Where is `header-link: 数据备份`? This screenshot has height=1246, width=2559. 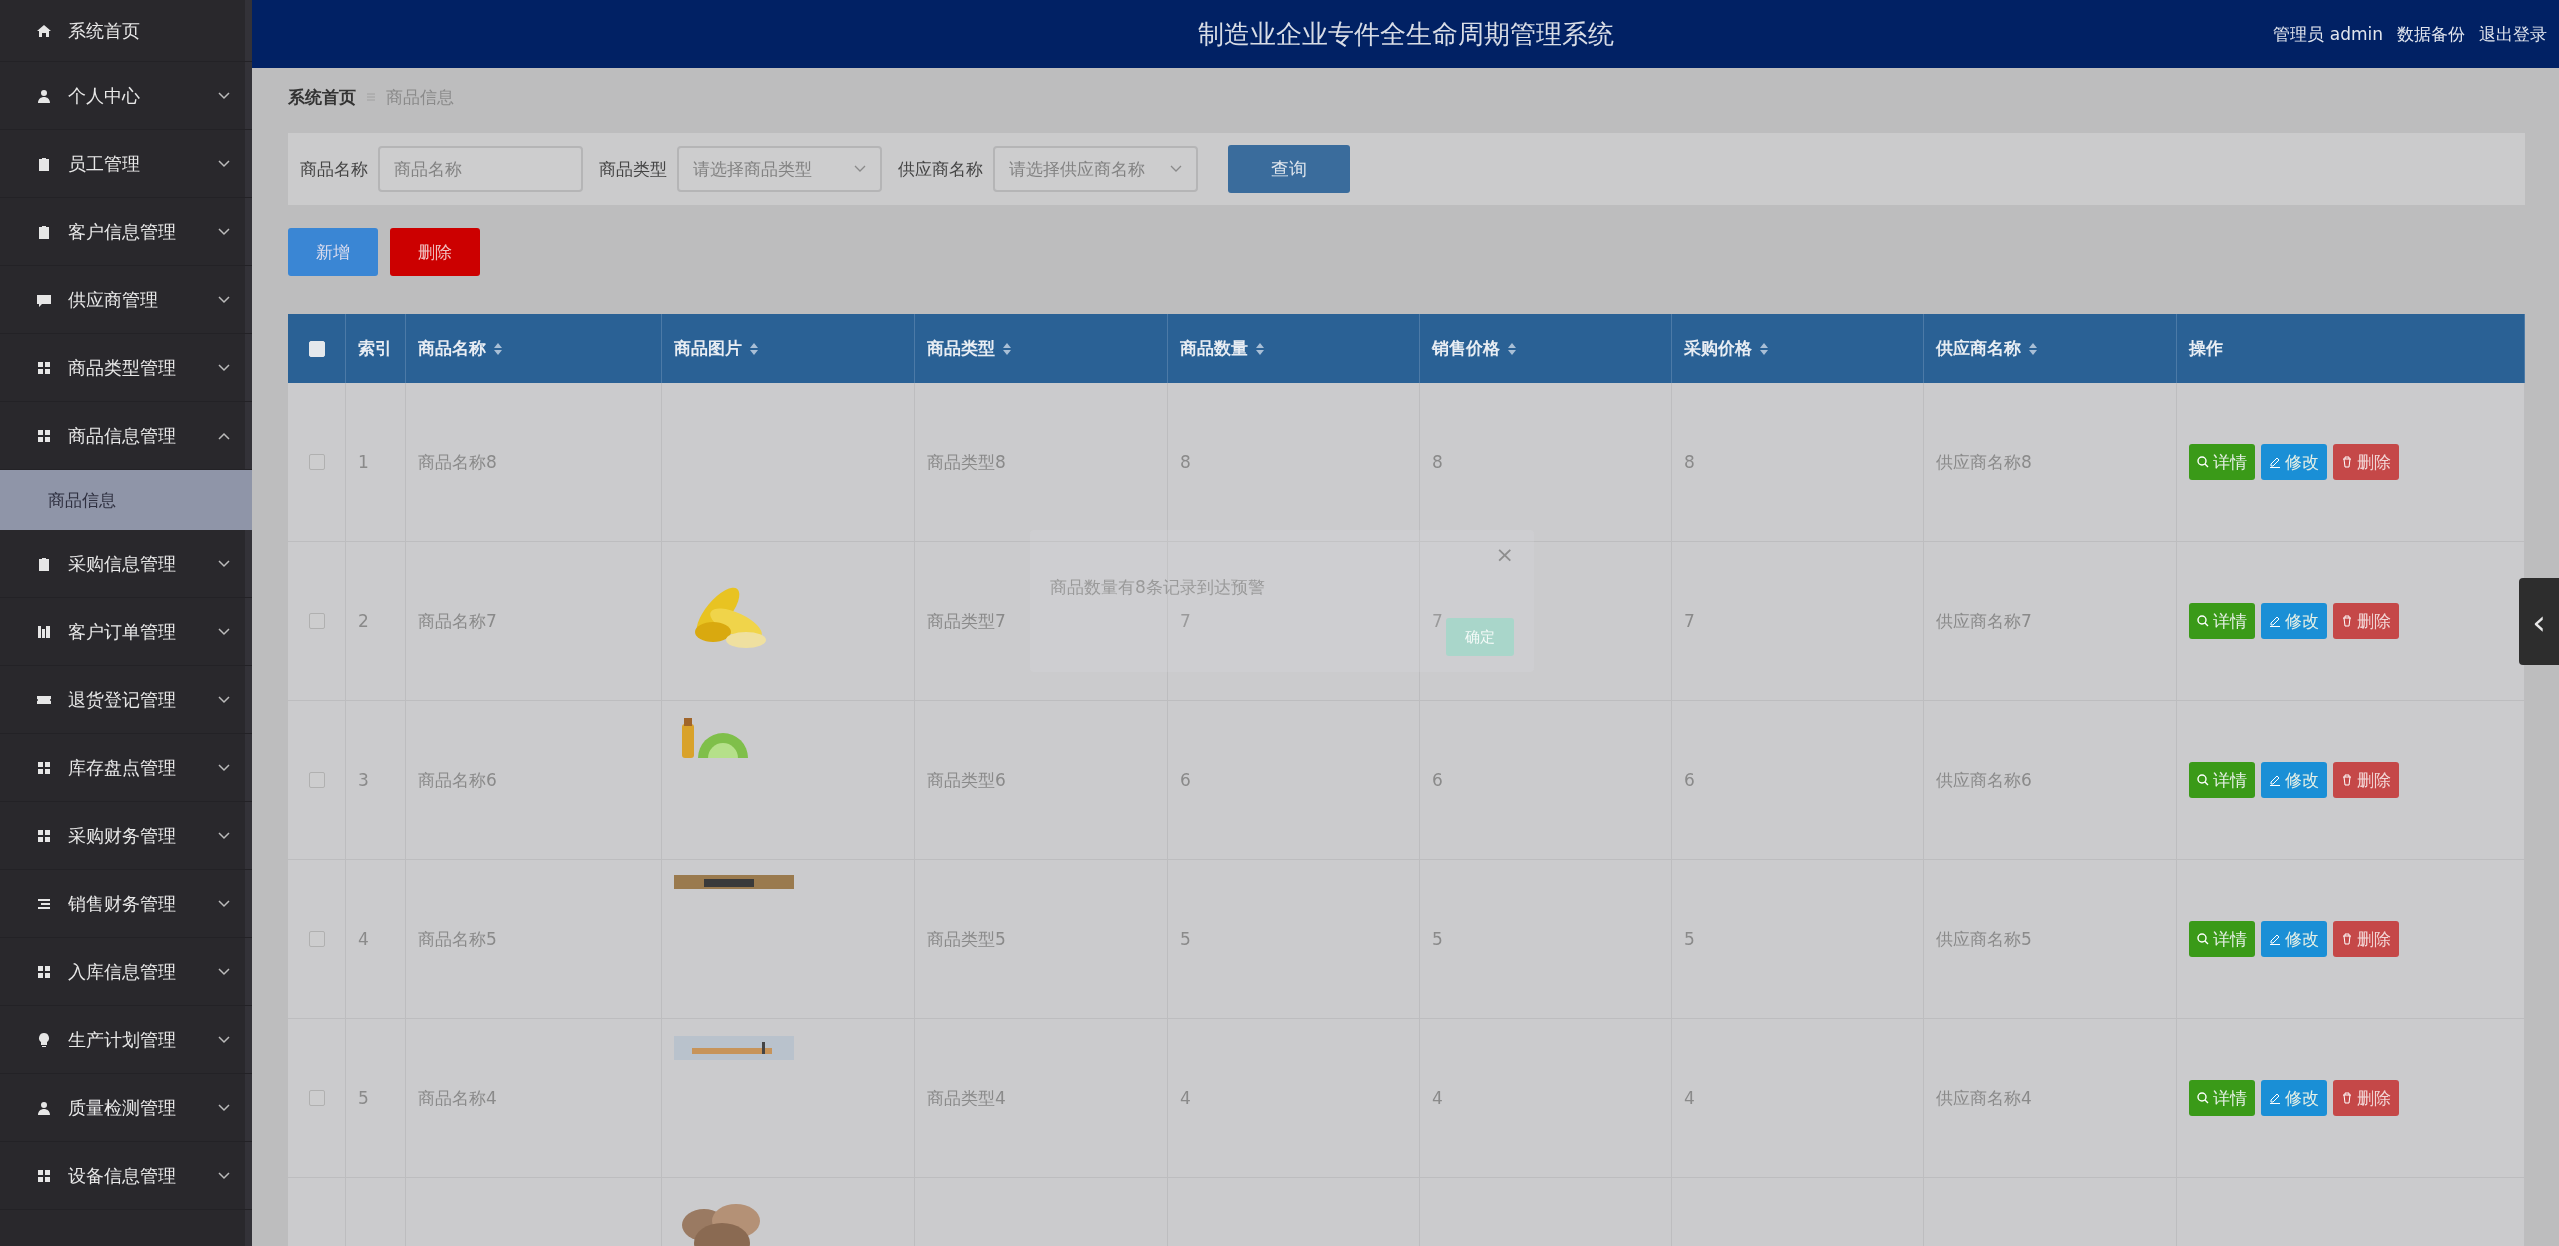
header-link: 数据备份 is located at coordinates (2431, 34).